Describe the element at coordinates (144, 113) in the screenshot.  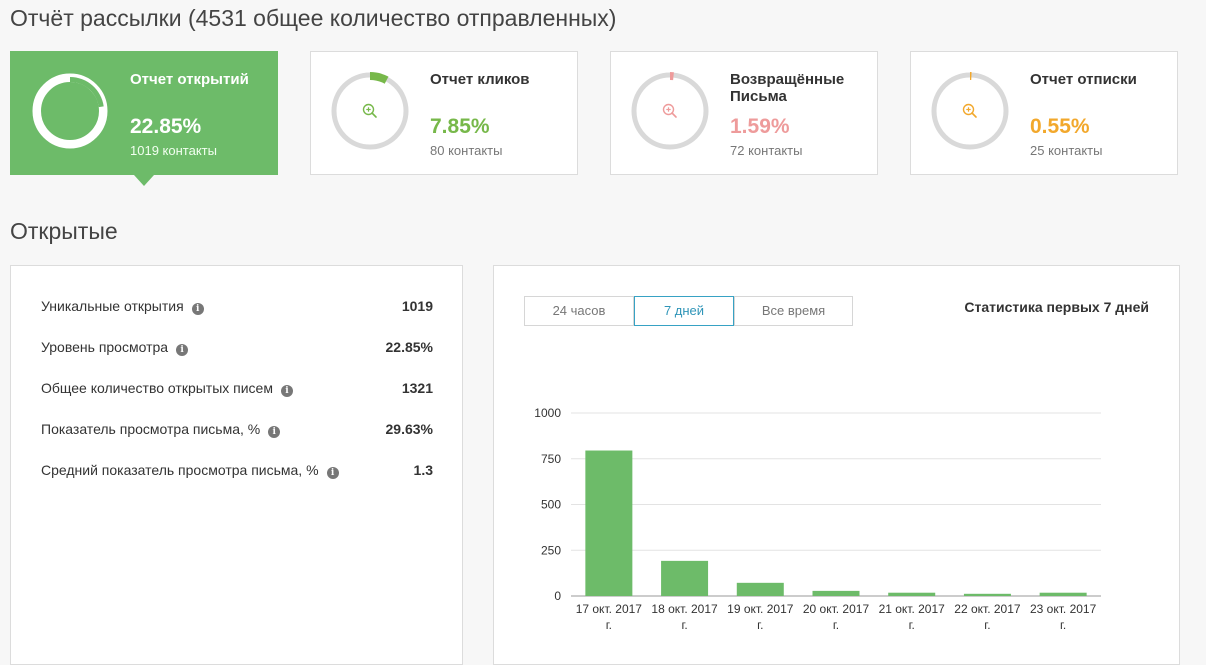
I see `card-opens: Отчет открытий 22.85% 1019 контакты` at that location.